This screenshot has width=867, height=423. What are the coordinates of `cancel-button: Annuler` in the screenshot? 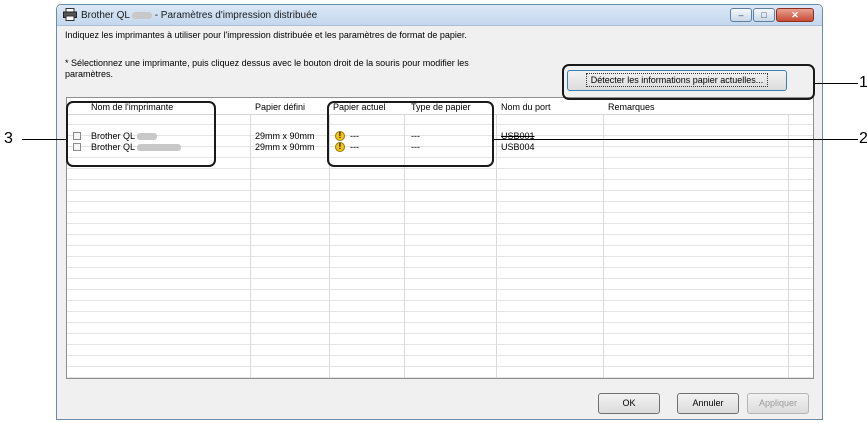 It's located at (708, 403).